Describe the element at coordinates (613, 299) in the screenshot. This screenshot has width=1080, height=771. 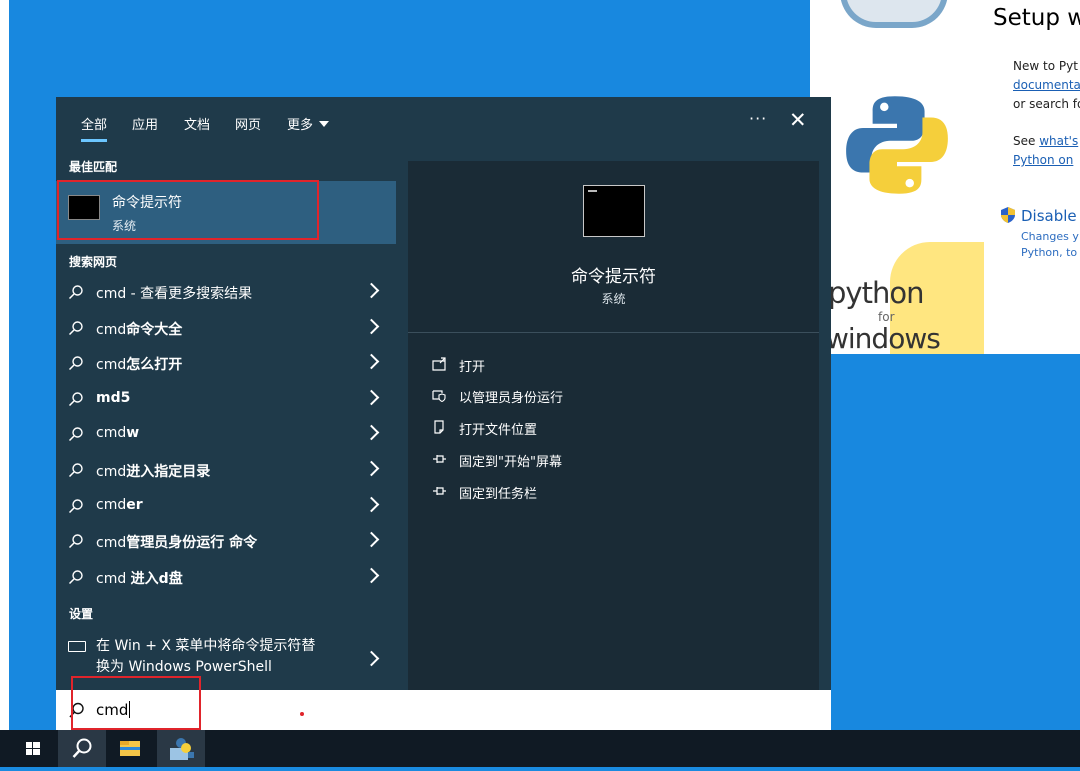
I see `preview-subtitle: 系统` at that location.